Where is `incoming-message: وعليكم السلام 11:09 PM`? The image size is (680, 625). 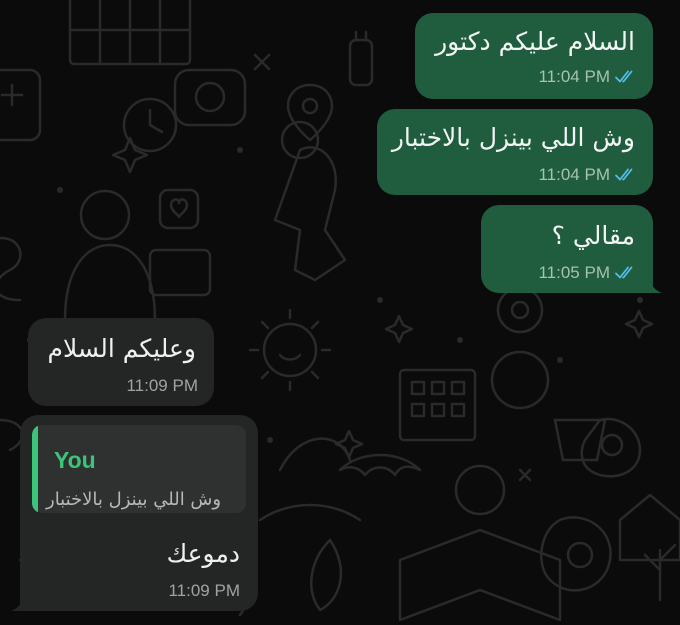 incoming-message: وعليكم السلام 11:09 PM is located at coordinates (121, 362).